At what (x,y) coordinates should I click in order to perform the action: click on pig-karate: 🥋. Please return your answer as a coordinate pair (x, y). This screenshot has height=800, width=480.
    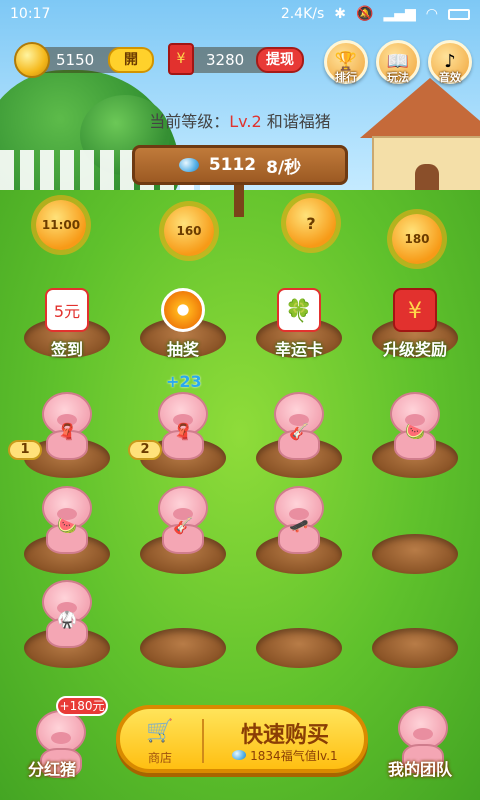
    Looking at the image, I should click on (67, 615).